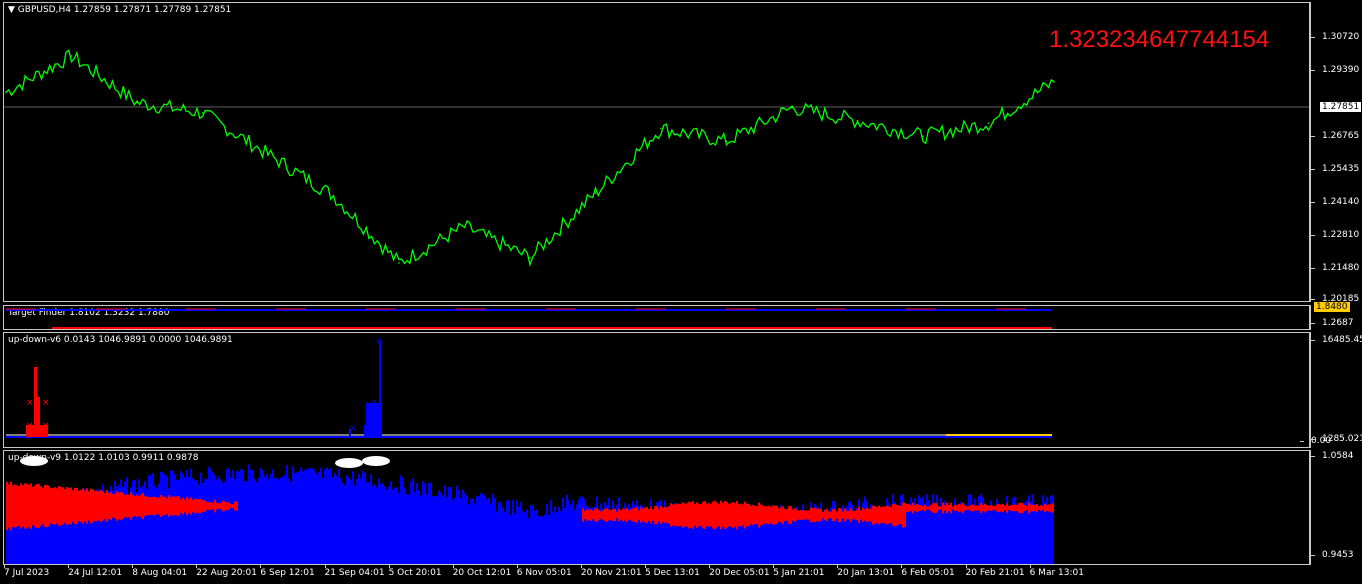 Image resolution: width=1362 pixels, height=584 pixels. I want to click on v9-white-marker, so click(349, 463).